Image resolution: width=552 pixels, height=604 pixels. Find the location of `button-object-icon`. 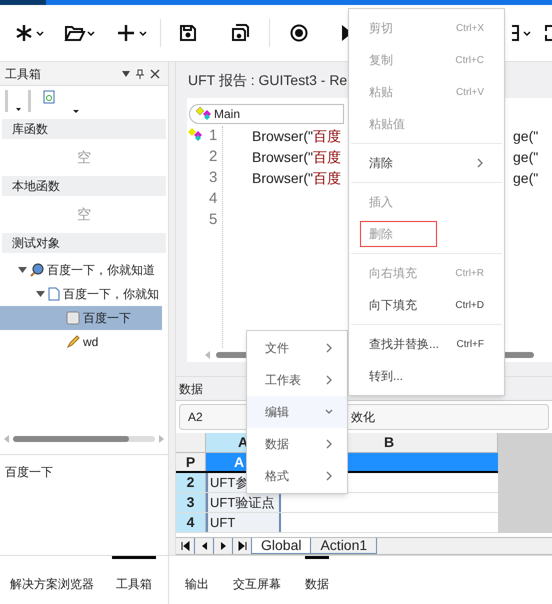

button-object-icon is located at coordinates (73, 318).